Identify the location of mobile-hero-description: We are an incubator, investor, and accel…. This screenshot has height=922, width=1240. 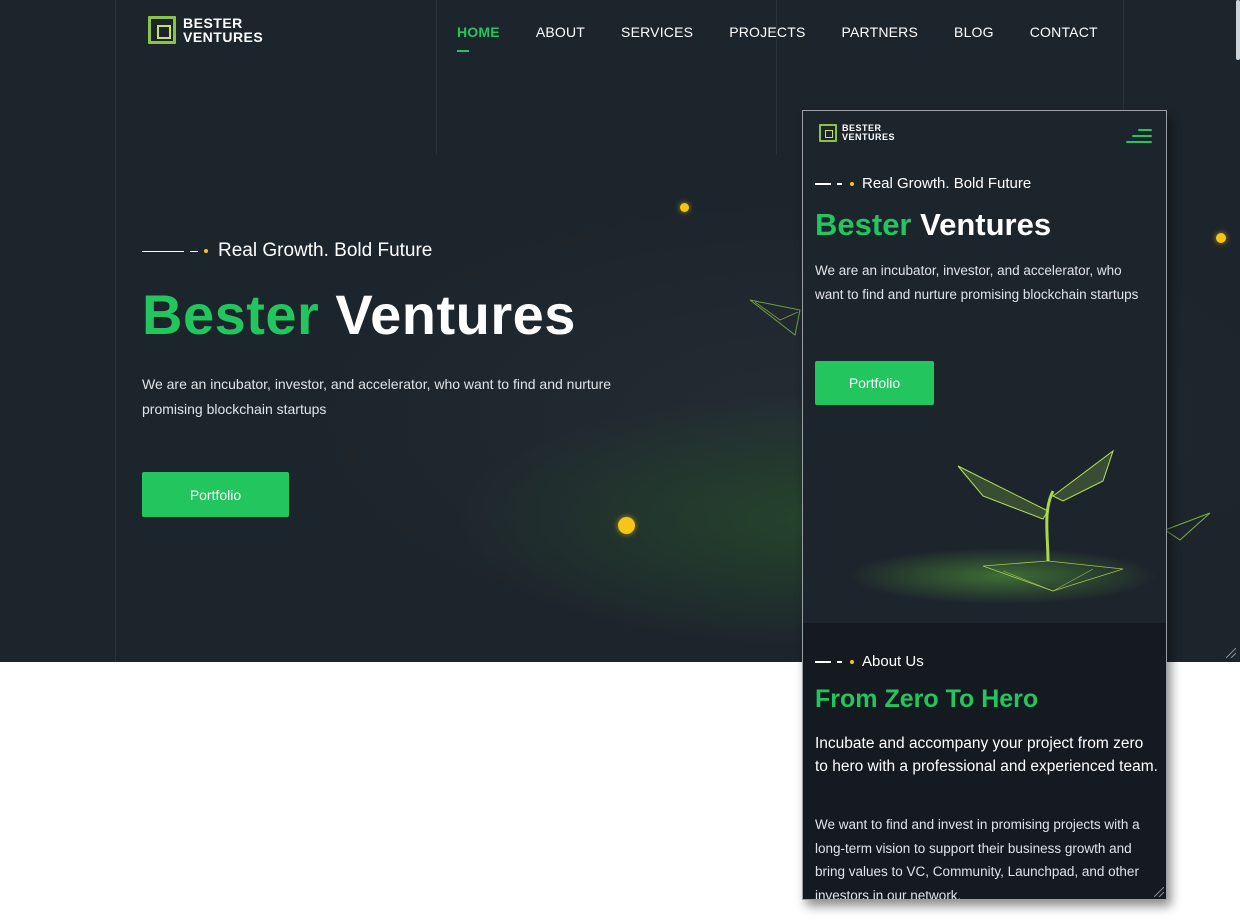
(977, 282).